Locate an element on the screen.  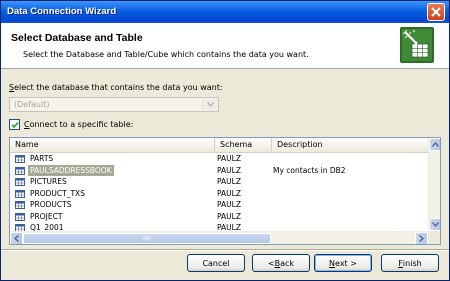
scroll-left-button is located at coordinates (16, 238).